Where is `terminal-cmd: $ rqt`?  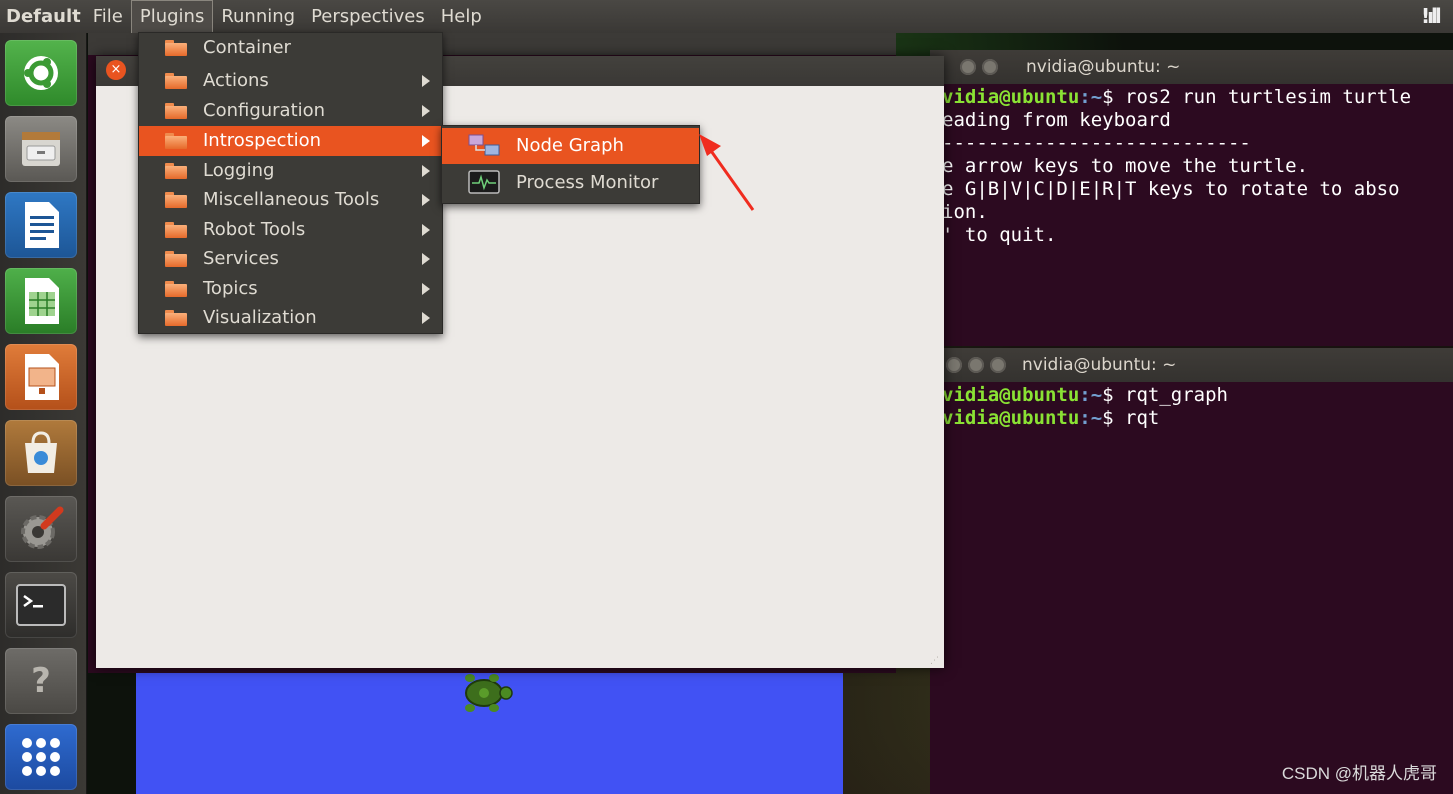 terminal-cmd: $ rqt is located at coordinates (1131, 418).